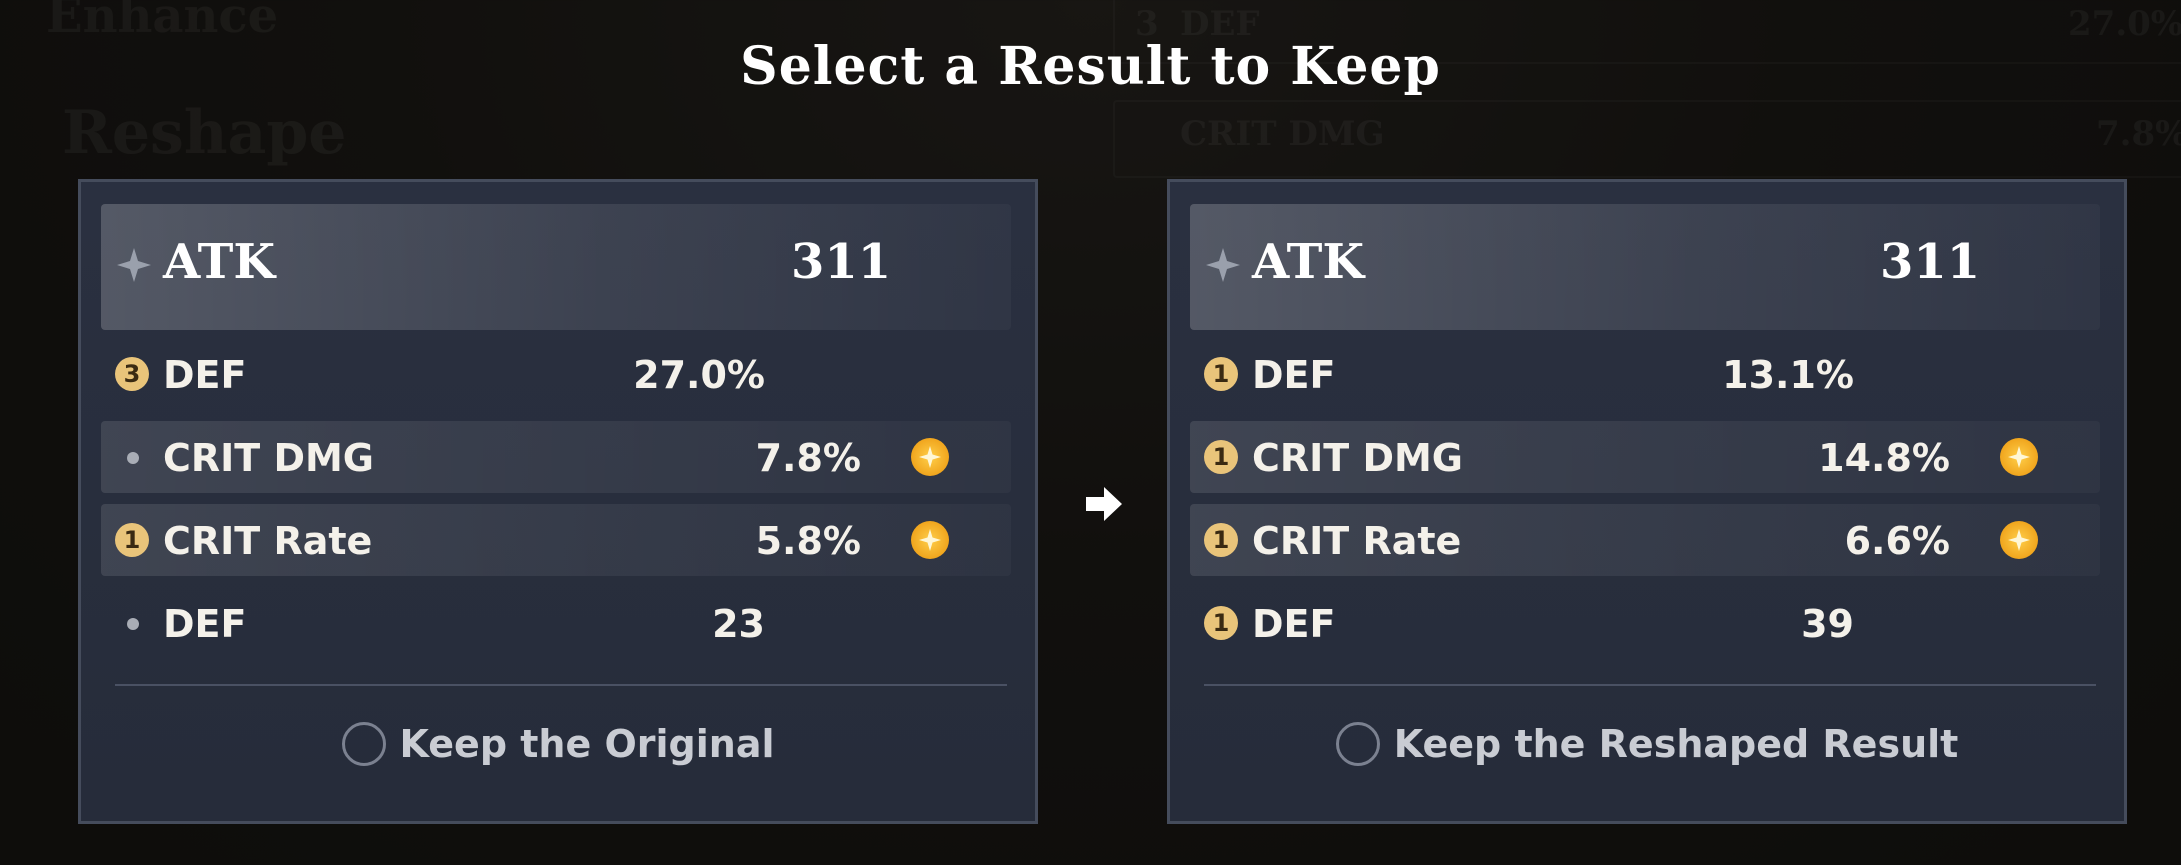 This screenshot has width=2181, height=865. I want to click on keep-reshaped-option: Keep the Reshaped Result, so click(1647, 754).